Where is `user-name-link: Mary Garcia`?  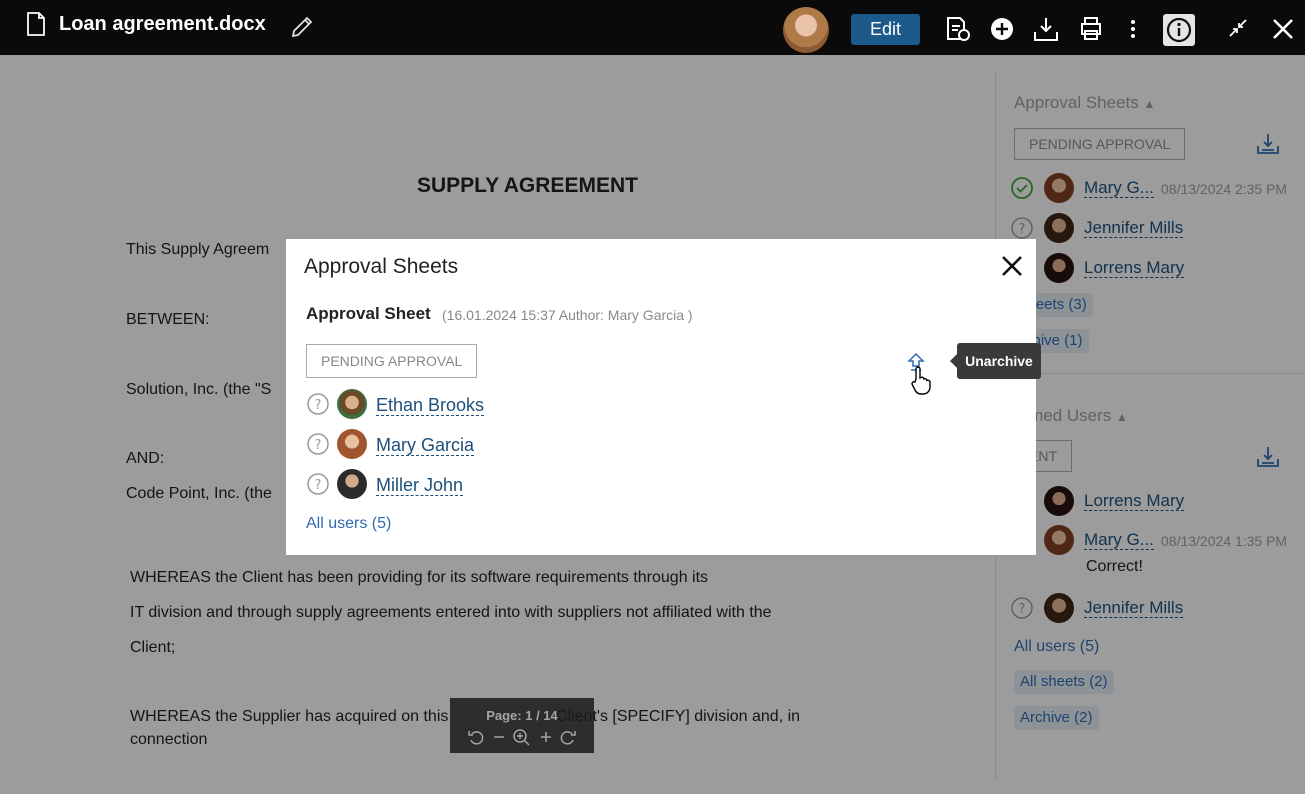 user-name-link: Mary Garcia is located at coordinates (425, 445).